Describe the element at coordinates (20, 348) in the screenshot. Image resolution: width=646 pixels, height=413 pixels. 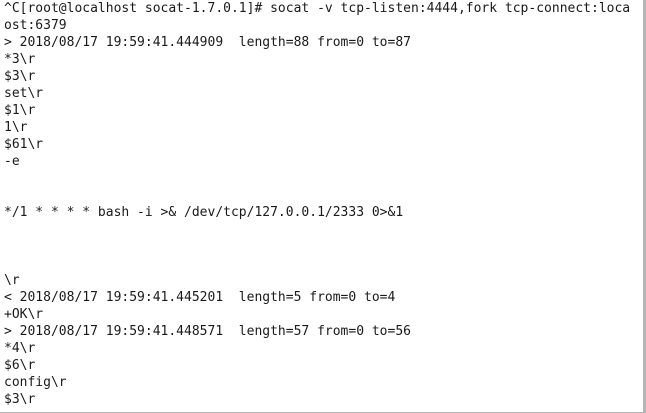
I see `terminal-line: *4\r` at that location.